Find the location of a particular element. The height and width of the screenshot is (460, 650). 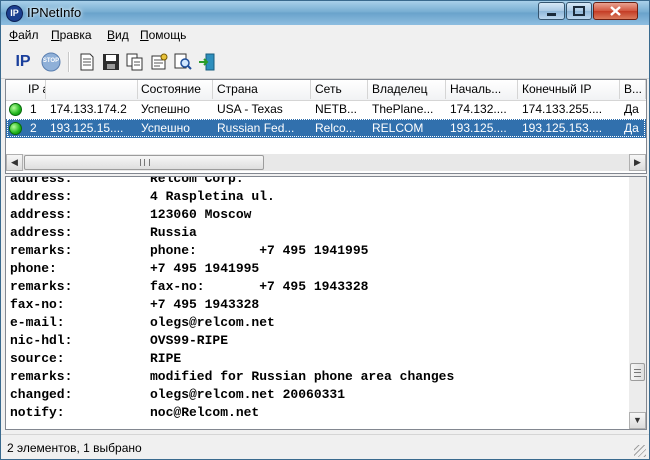

scroll-right-button: ▶ is located at coordinates (637, 162).